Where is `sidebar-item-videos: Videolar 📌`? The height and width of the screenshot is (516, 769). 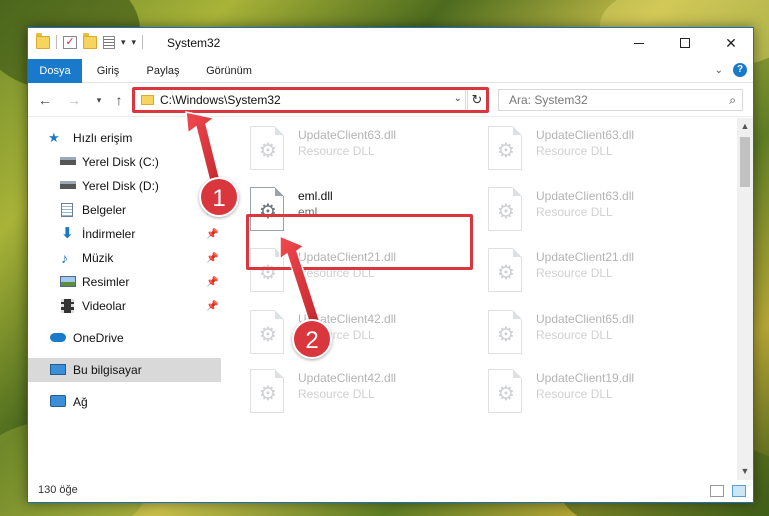
sidebar-item-videos: Videolar 📌 is located at coordinates (124, 306).